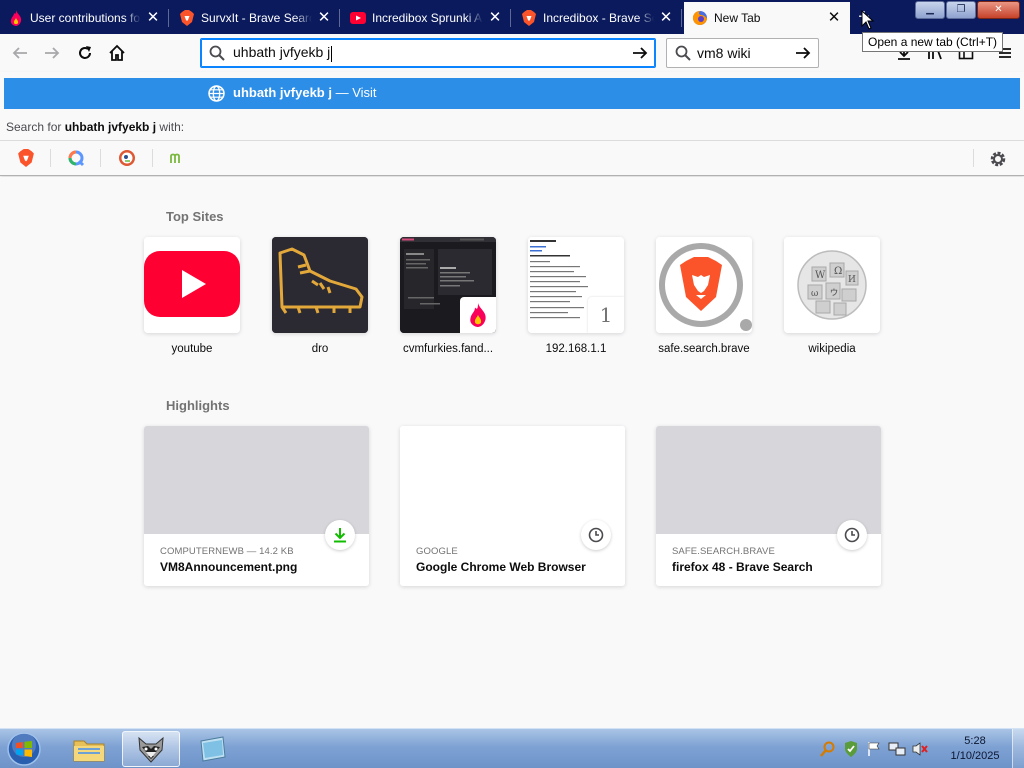 Image resolution: width=1024 pixels, height=768 pixels. I want to click on go-arrow-icon, so click(640, 53).